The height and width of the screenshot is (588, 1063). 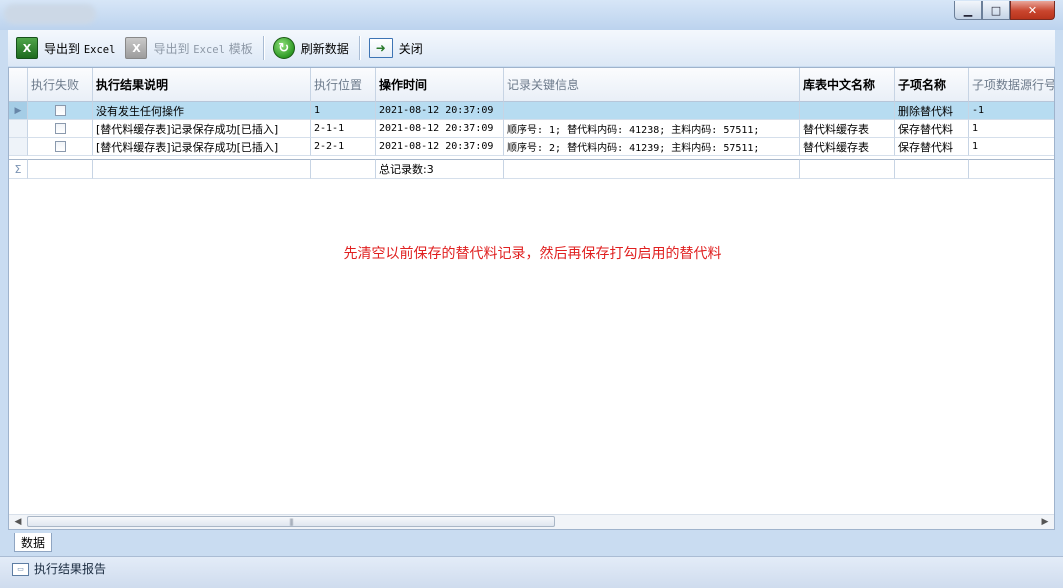 I want to click on col-header-table-name: 库表中文名称, so click(x=847, y=85).